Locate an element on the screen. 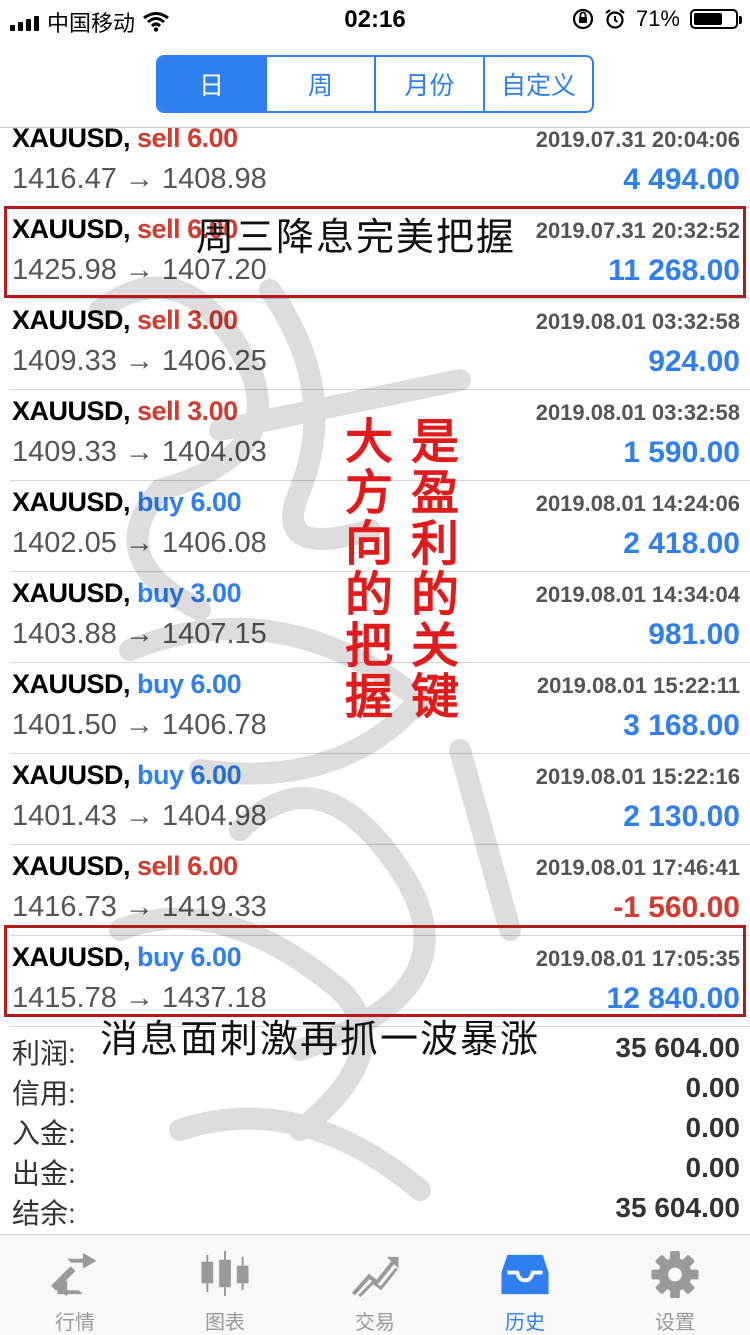  annotation-vertical-left: 大方向的把握 is located at coordinates (364, 569).